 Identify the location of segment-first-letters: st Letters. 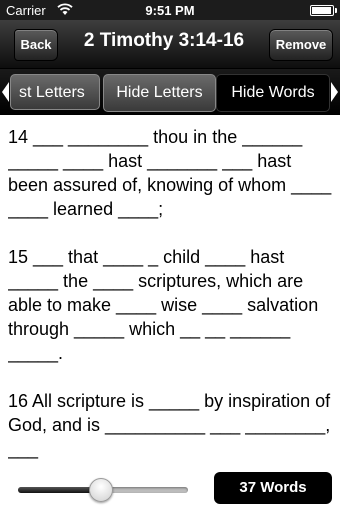
(55, 92).